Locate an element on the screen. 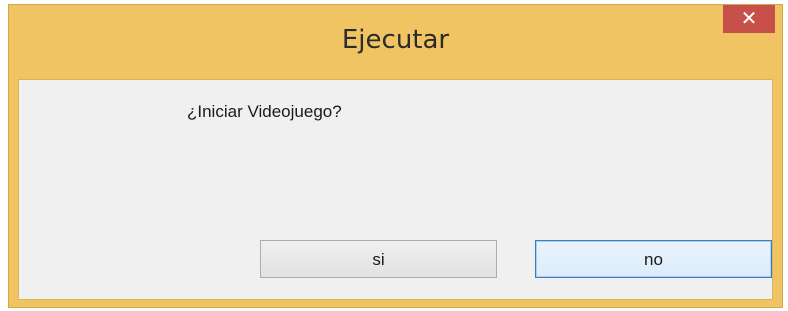 This screenshot has width=788, height=311. close-button: ✕ is located at coordinates (749, 19).